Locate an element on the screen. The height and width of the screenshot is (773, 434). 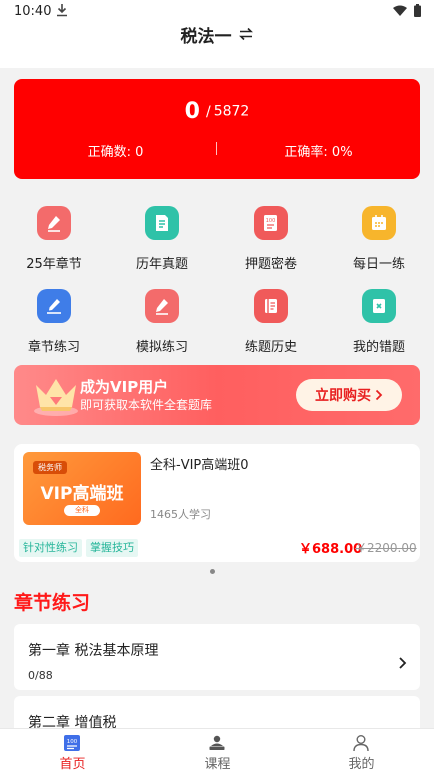
download-icon is located at coordinates (62, 10).